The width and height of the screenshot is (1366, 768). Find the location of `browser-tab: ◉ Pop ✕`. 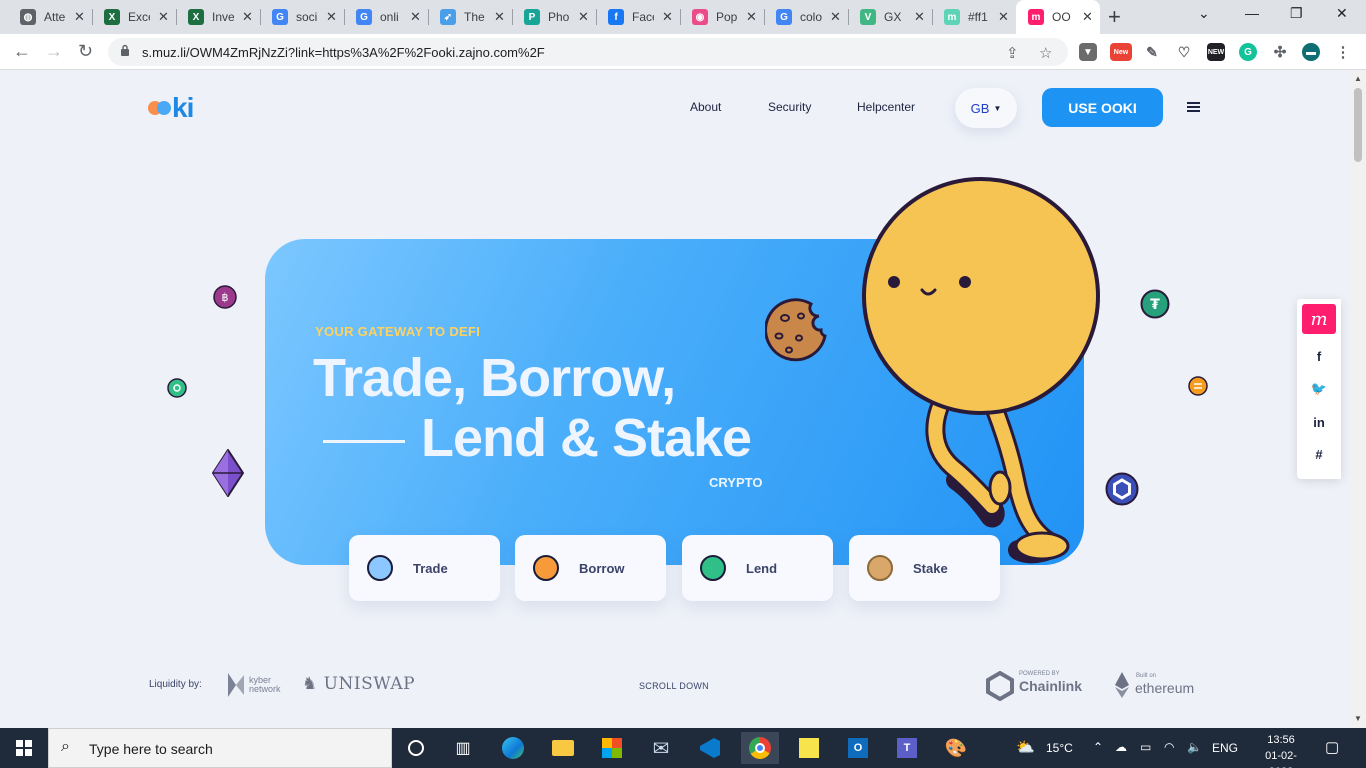

browser-tab: ◉ Pop ✕ is located at coordinates (722, 17).